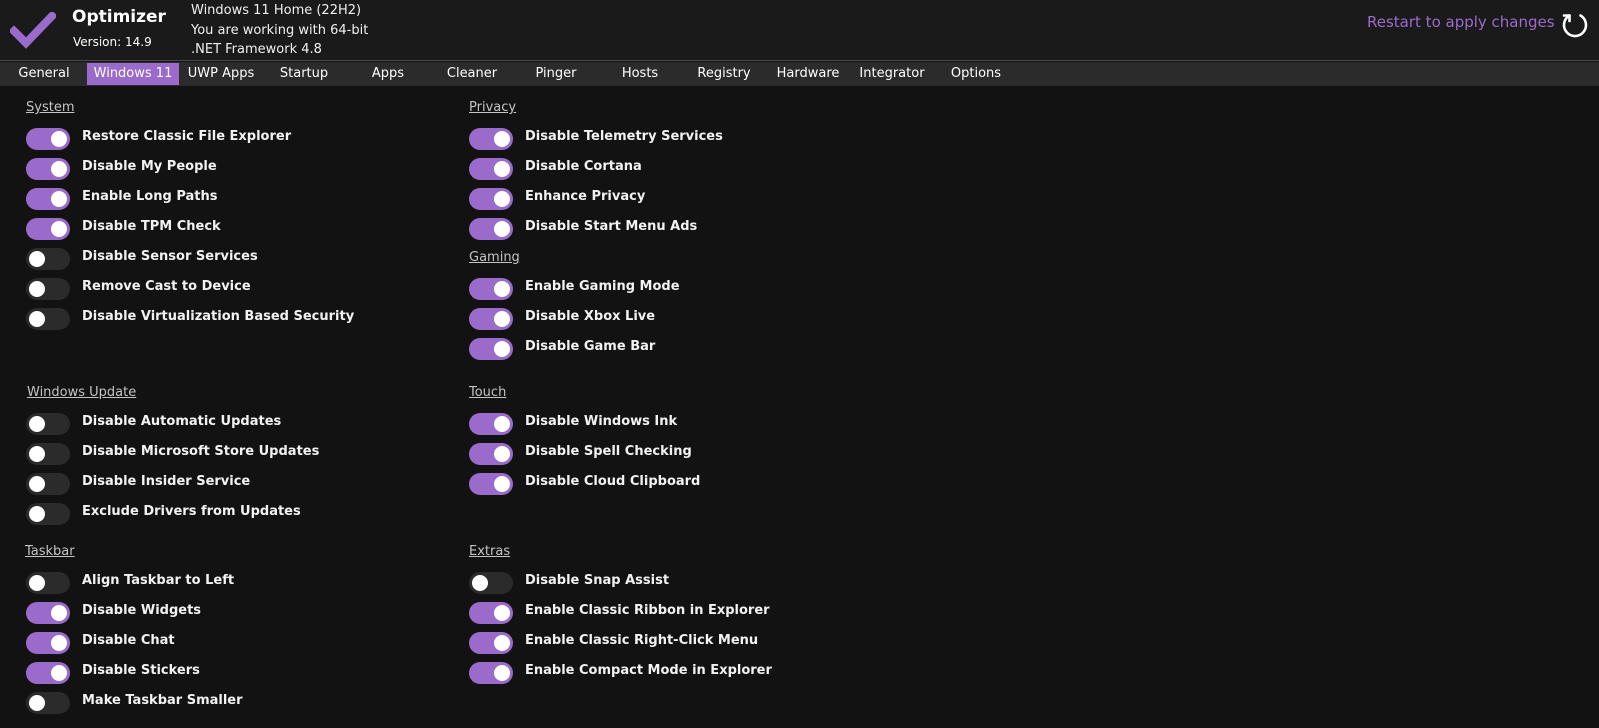 Image resolution: width=1599 pixels, height=728 pixels. What do you see at coordinates (648, 670) in the screenshot?
I see `option-label: Enable Compact Mode in Explorer` at bounding box center [648, 670].